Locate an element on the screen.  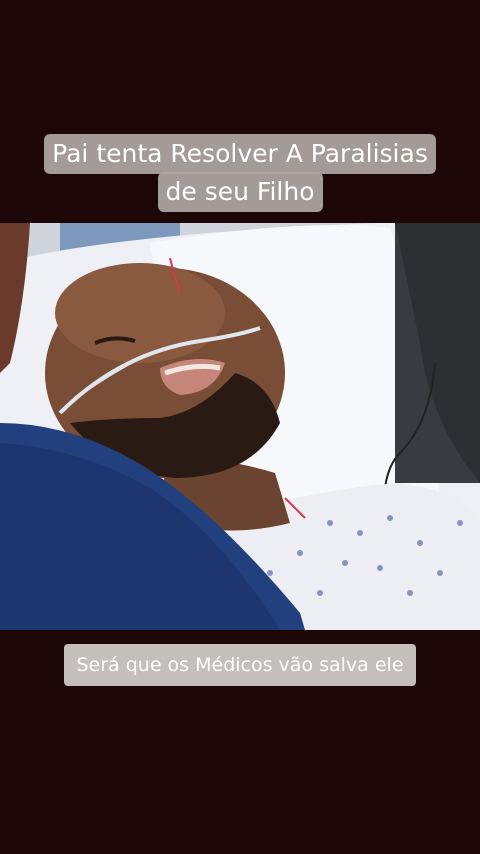
title-line-1: Pai tenta Resolver A Paralisias is located at coordinates (240, 154).